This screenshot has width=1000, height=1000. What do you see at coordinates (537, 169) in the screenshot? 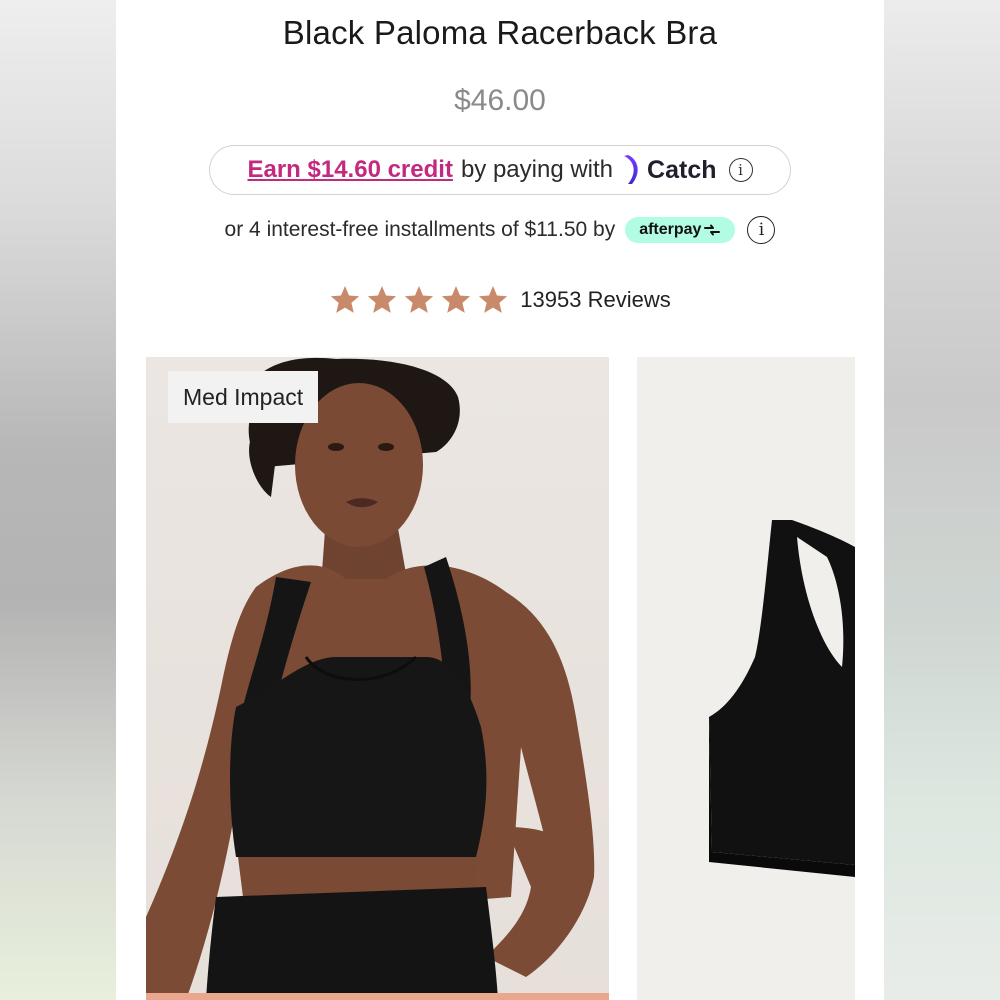
I see `catch-by-text: by paying with` at bounding box center [537, 169].